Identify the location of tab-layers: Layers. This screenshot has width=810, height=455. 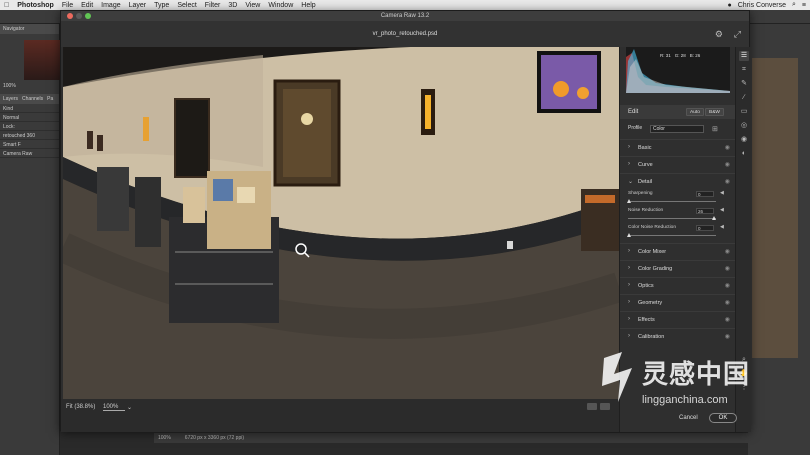
(10, 99).